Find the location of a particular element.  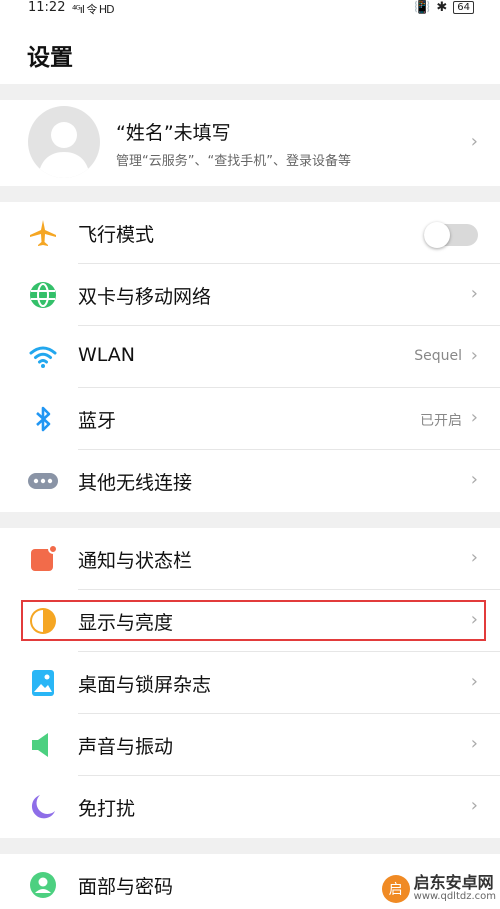

more-connections-icon is located at coordinates (43, 481).